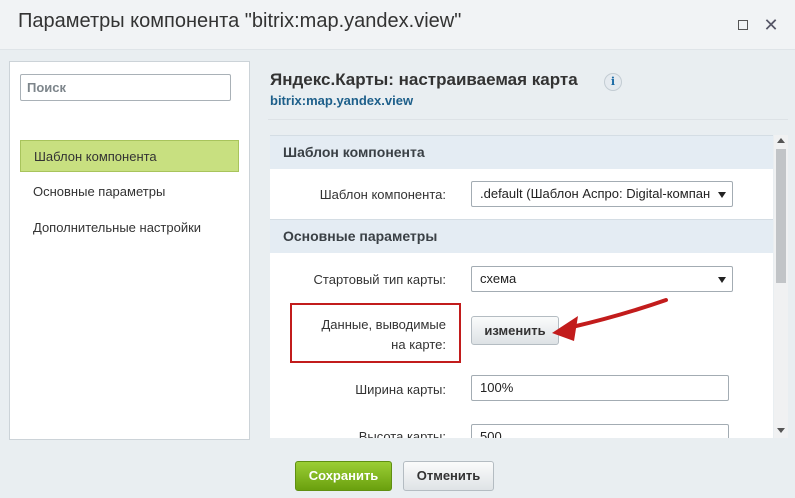 The height and width of the screenshot is (498, 795). I want to click on template-select: .default (Шаблон Аспро: Digital-компан, so click(602, 194).